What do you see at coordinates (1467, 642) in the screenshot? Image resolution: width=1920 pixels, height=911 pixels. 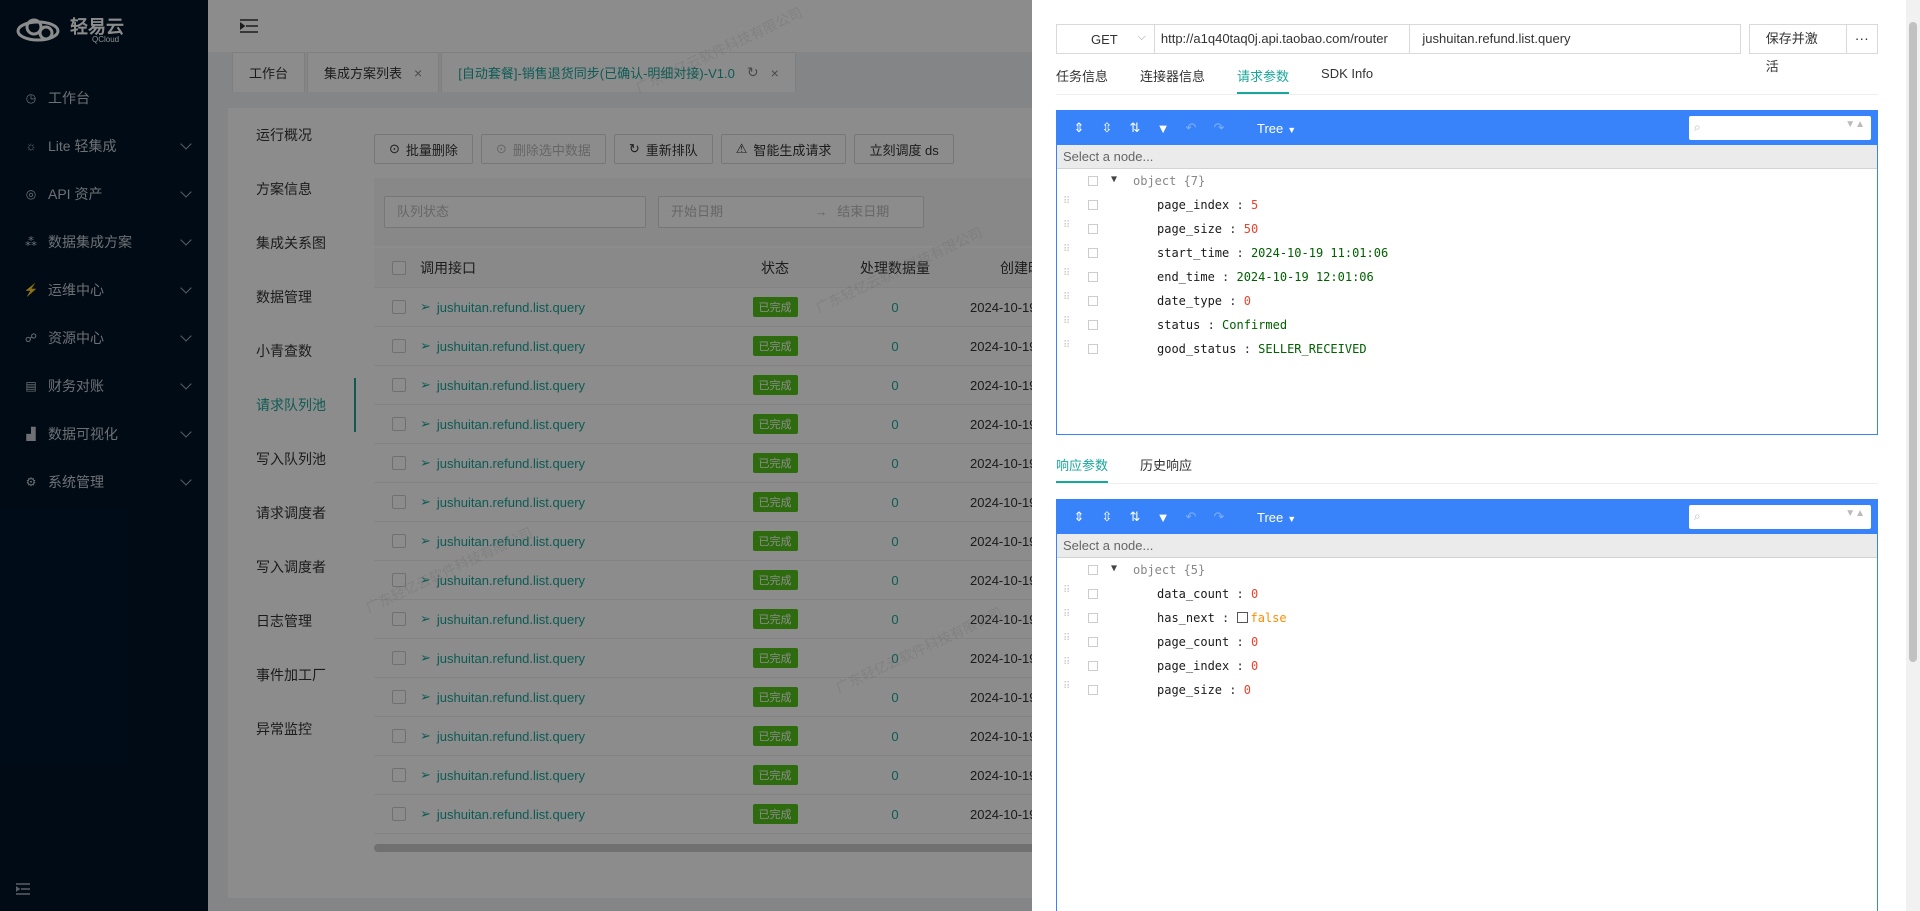 I see `tree-field-node: ⠿ page_count : 0` at bounding box center [1467, 642].